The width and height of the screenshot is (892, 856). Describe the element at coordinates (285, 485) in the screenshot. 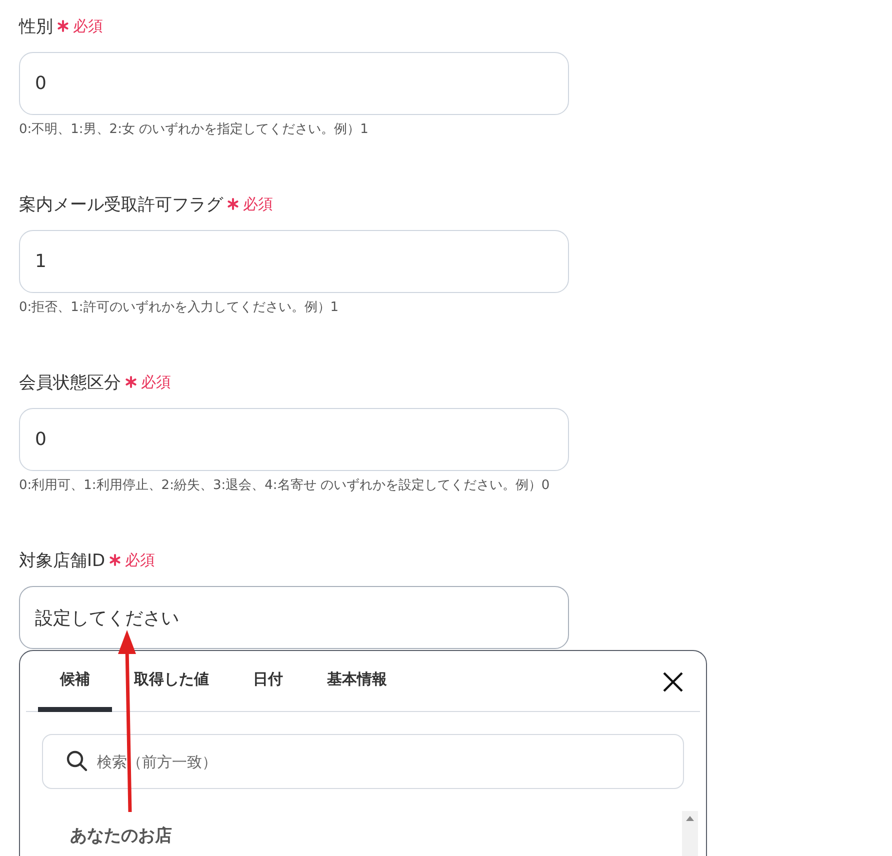

I see `field-hint: 0:利用可、1:利用停止、2:紛失、3:退会、4:名寄せ のいずれかを設定してください。例）0` at that location.